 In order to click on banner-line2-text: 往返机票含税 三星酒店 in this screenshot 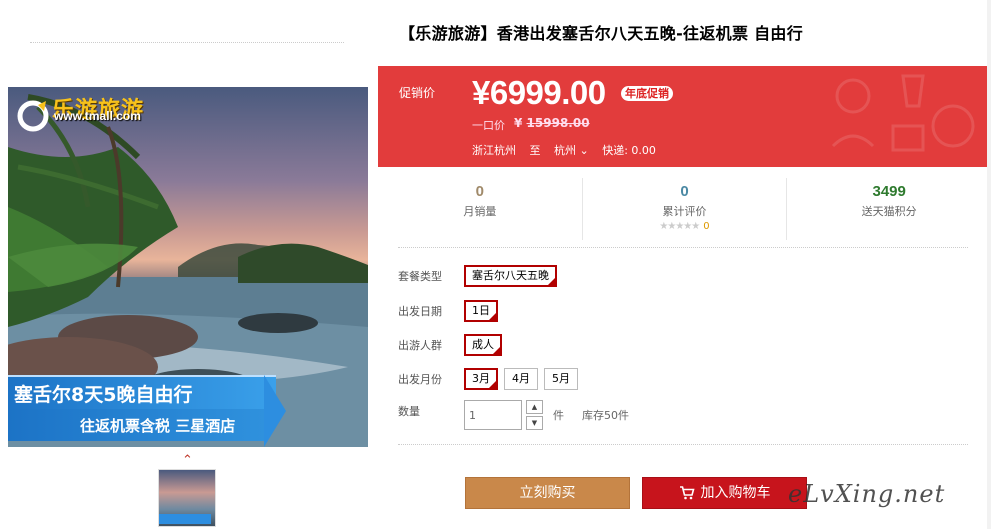, I will do `click(158, 426)`.